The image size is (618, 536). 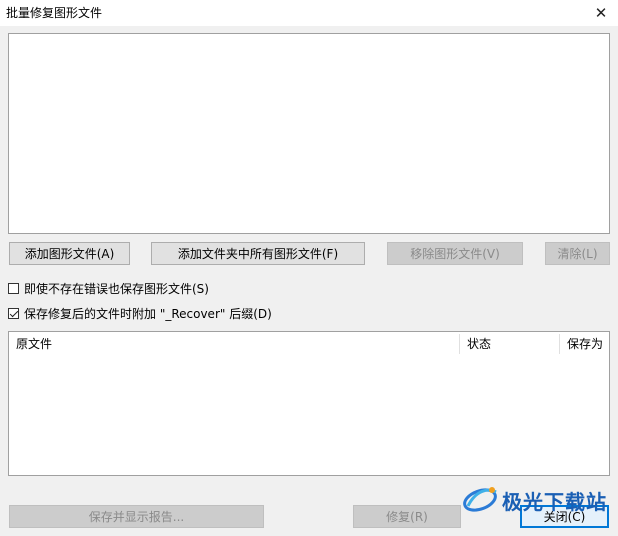 What do you see at coordinates (585, 343) in the screenshot?
I see `column-header-save-as: 保存为` at bounding box center [585, 343].